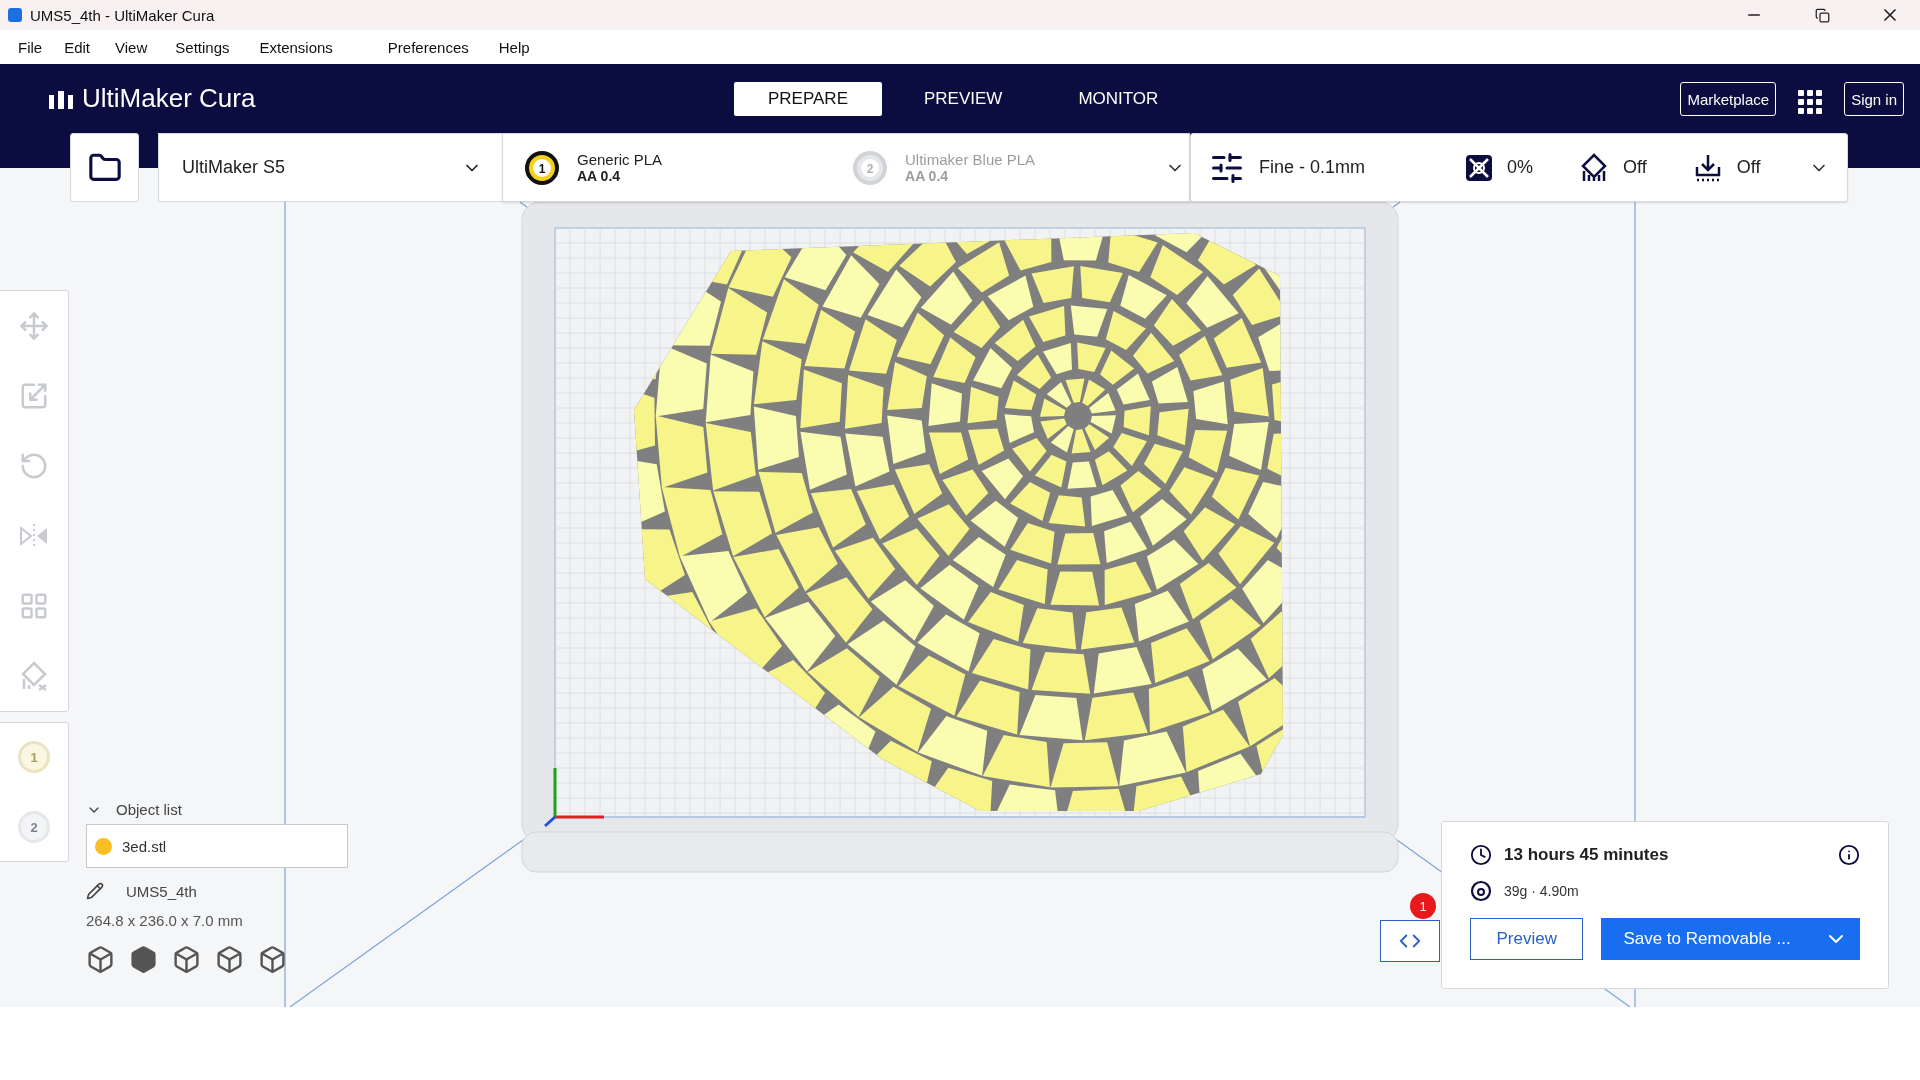 The height and width of the screenshot is (1080, 1920). I want to click on restore-icon, so click(1822, 15).